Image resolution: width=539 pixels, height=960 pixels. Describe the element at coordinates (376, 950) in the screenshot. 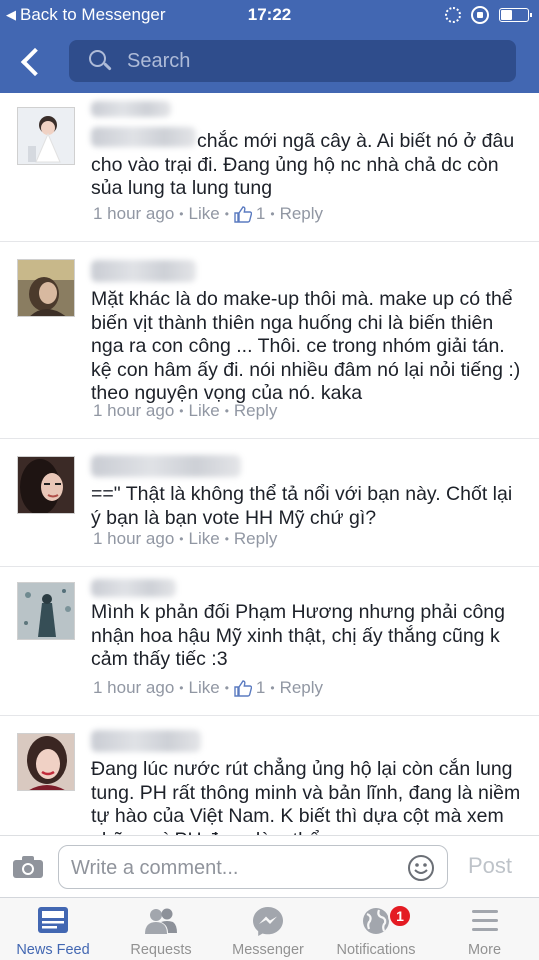

I see `tab-label: Notifications` at that location.